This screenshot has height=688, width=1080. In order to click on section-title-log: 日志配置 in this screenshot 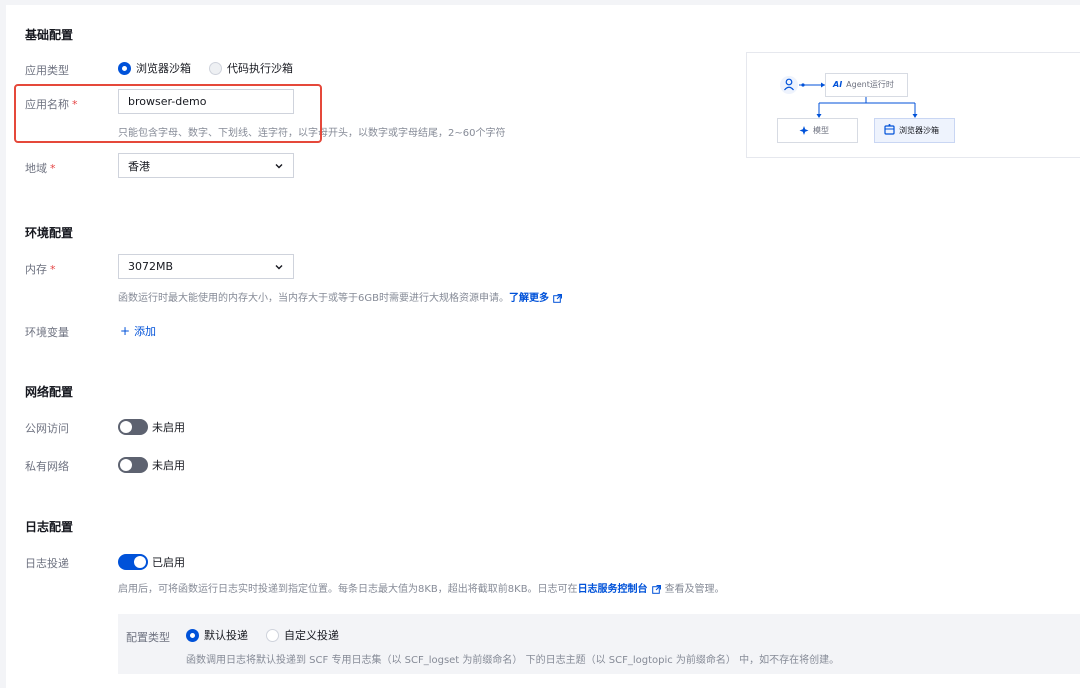, I will do `click(49, 527)`.